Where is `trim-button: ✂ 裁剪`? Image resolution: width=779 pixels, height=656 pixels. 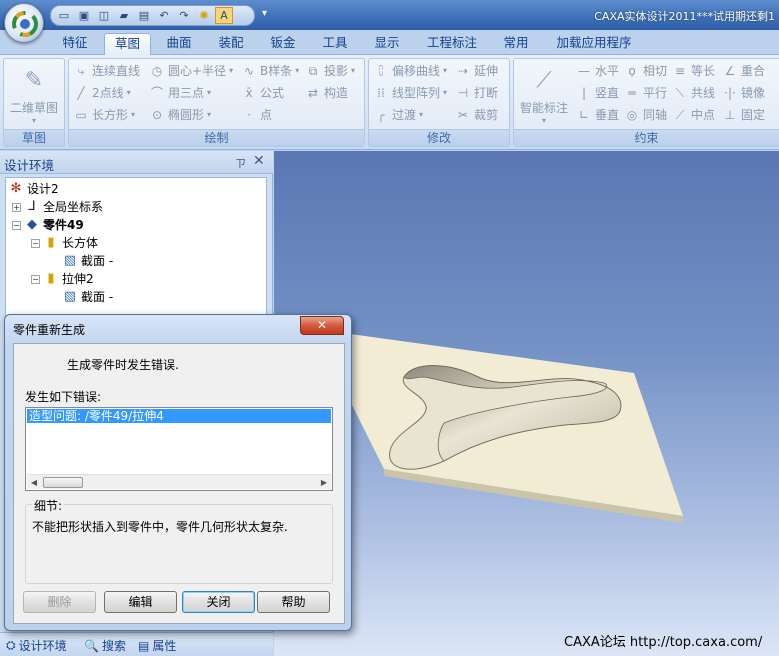
trim-button: ✂ 裁剪 is located at coordinates (476, 115).